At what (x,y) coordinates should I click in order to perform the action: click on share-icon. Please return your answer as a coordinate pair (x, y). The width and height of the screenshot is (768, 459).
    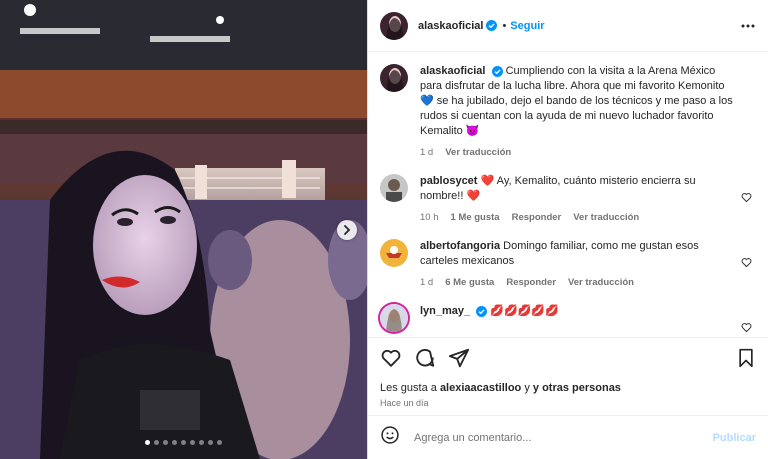
    Looking at the image, I should click on (459, 360).